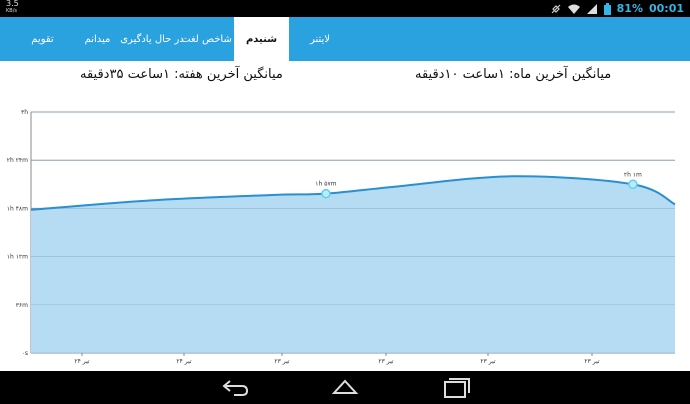  I want to click on data-label: ۱h ۵۷m, so click(325, 184).